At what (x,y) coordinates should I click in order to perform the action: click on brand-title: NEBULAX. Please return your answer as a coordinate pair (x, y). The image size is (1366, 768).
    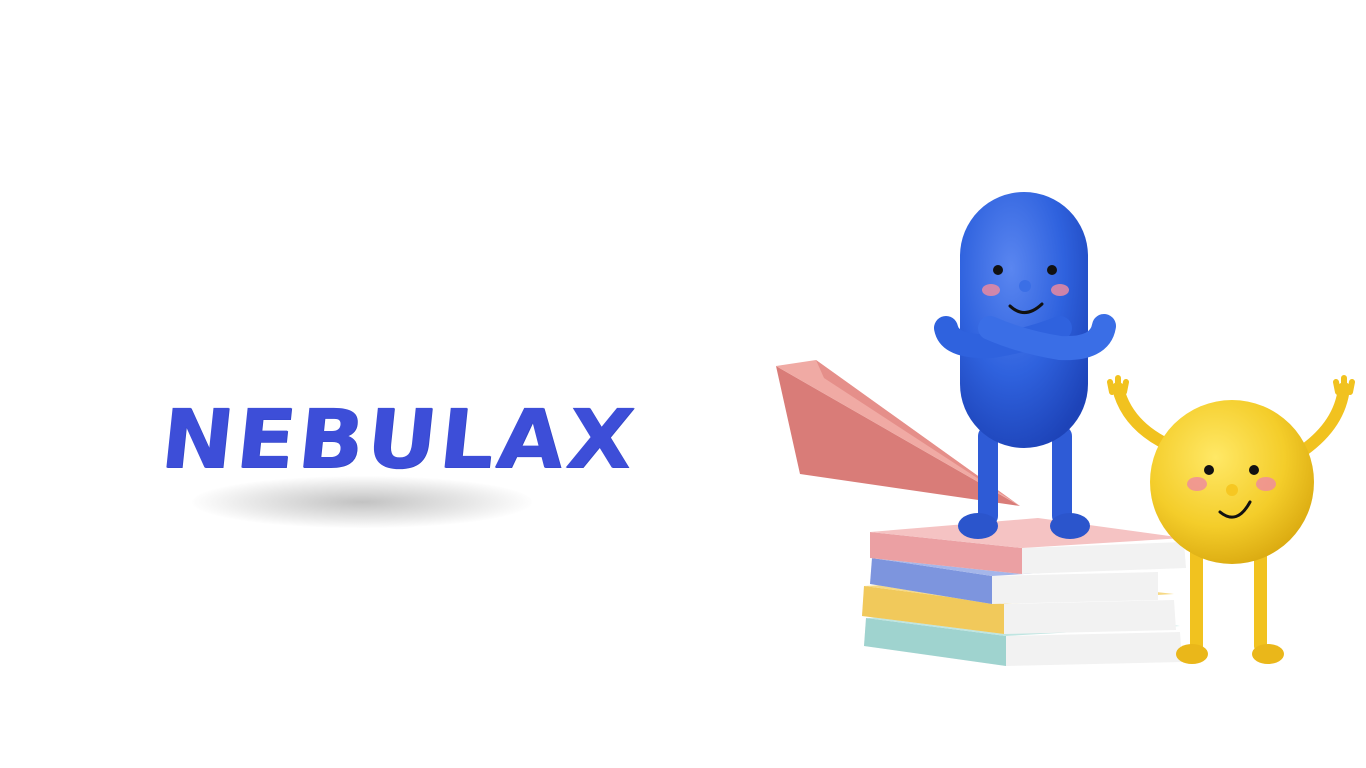
    Looking at the image, I should click on (399, 440).